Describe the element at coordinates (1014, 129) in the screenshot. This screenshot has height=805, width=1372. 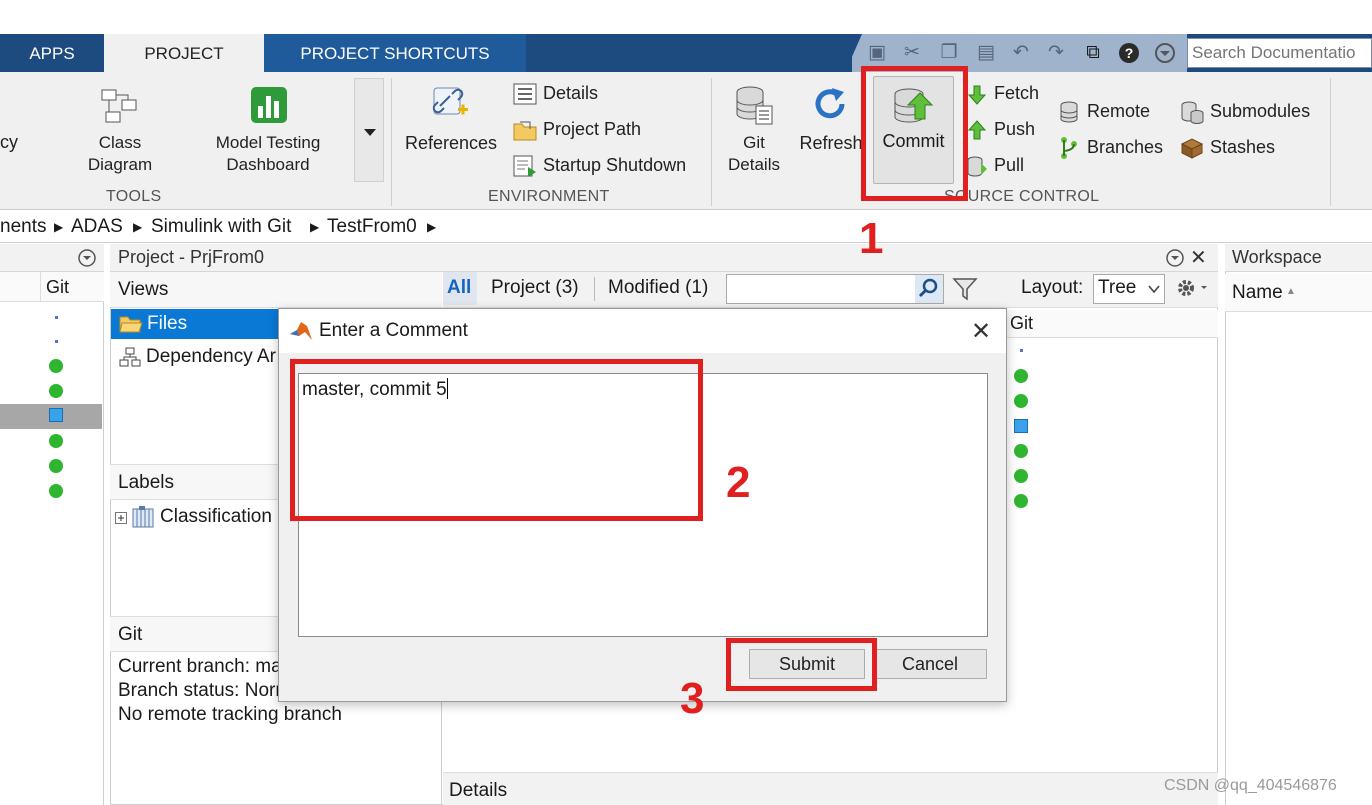
I see `push-button: Push` at that location.